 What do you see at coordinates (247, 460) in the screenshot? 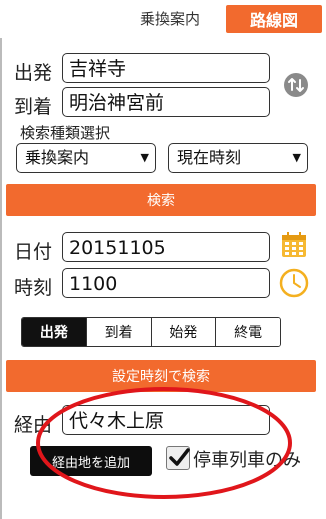
I see `stop-only-label: 停車列車のみ` at bounding box center [247, 460].